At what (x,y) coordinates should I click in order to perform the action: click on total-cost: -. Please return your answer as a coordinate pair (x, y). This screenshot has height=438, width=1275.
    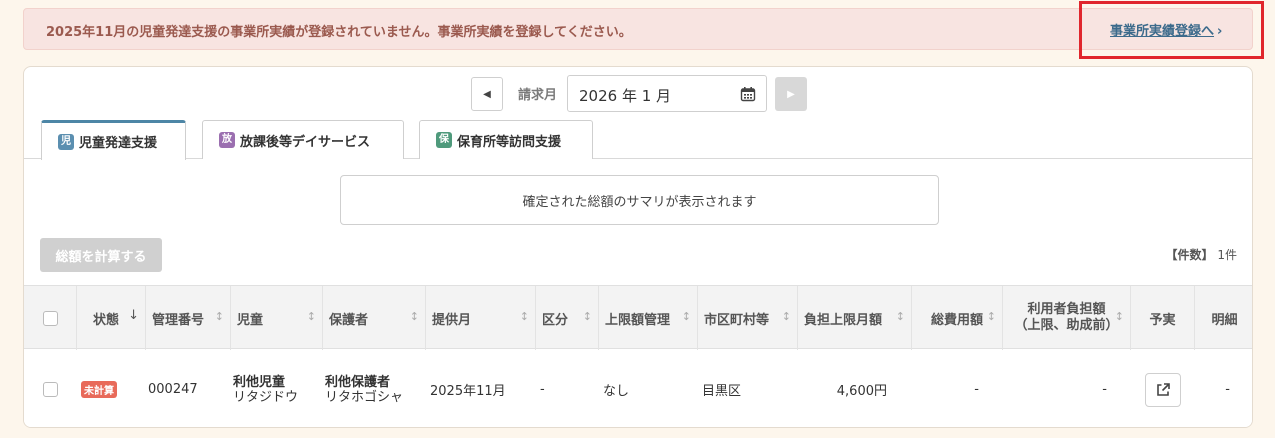
    Looking at the image, I should click on (976, 389).